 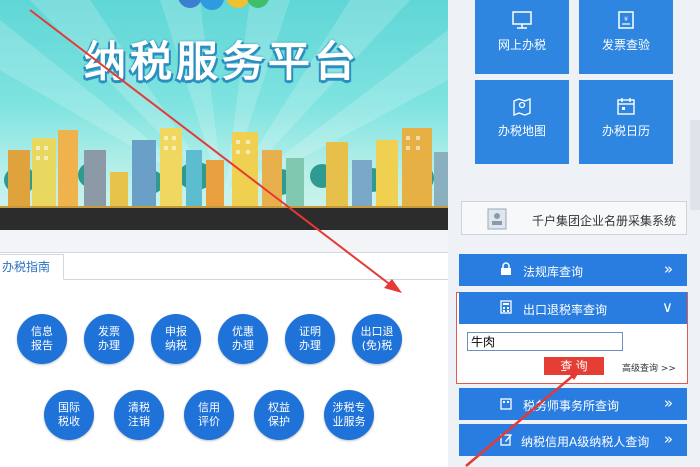 I want to click on tile-label: 办税地图, so click(x=521, y=131).